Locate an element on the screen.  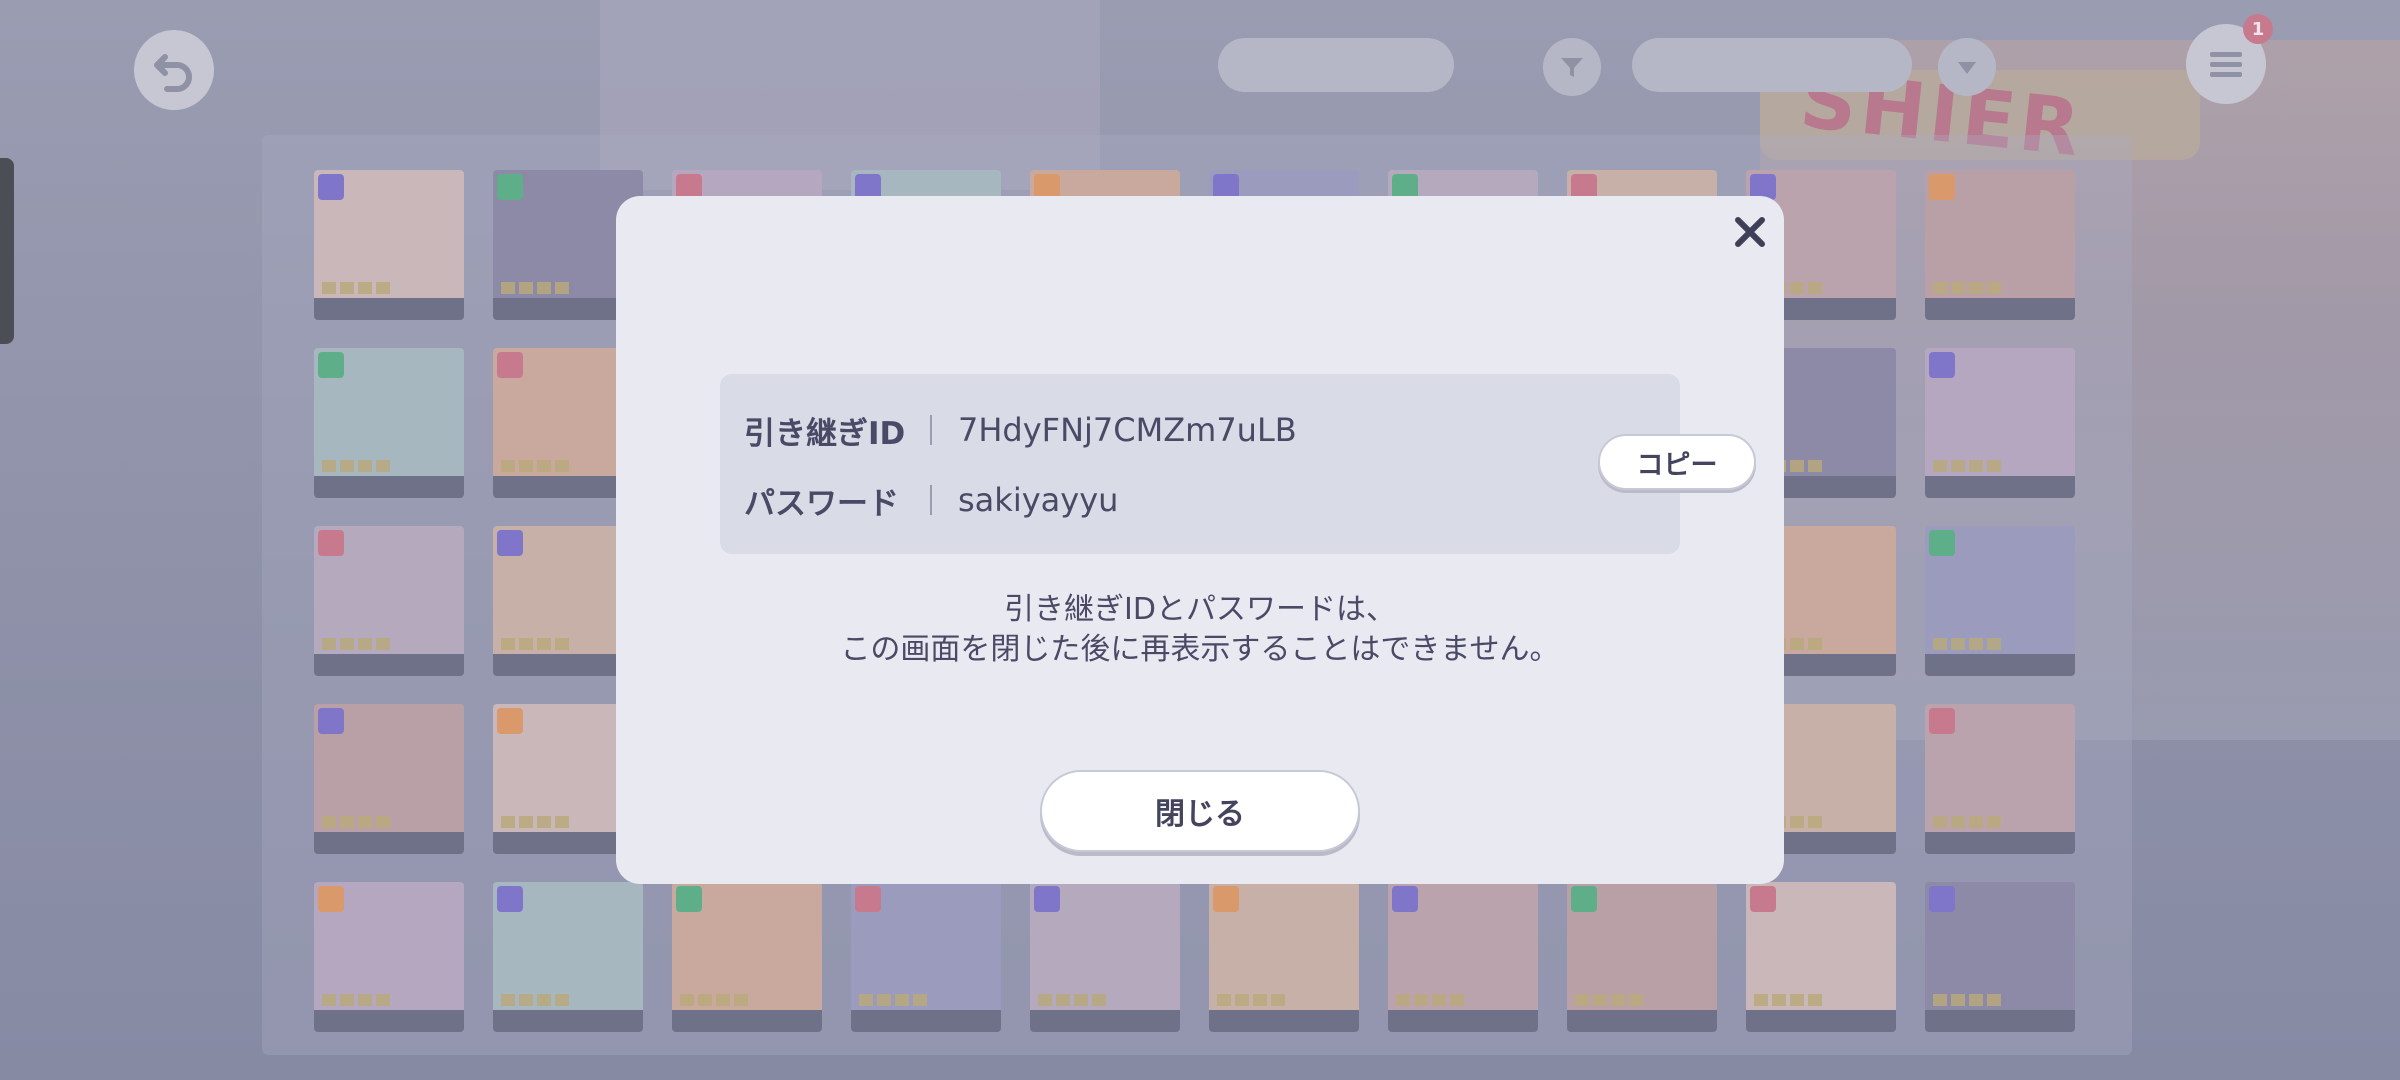
dialog-close-x-button is located at coordinates (1750, 232).